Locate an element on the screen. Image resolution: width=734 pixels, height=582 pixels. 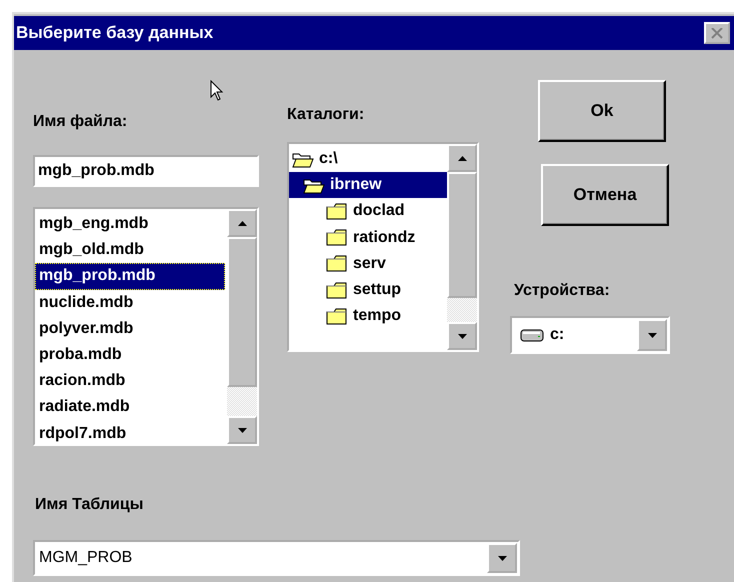
file-name-field: mgb_prob.mdb is located at coordinates (146, 171).